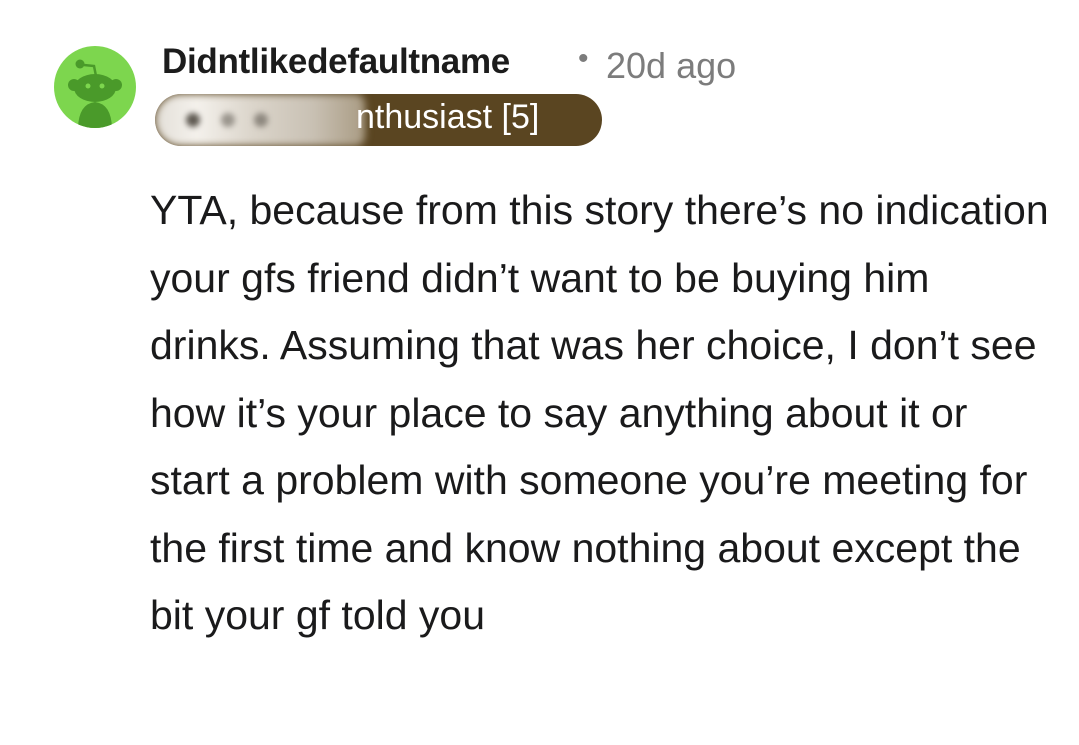 Image resolution: width=1079 pixels, height=745 pixels. Describe the element at coordinates (448, 117) in the screenshot. I see `flair-text: nthusiast [5]` at that location.